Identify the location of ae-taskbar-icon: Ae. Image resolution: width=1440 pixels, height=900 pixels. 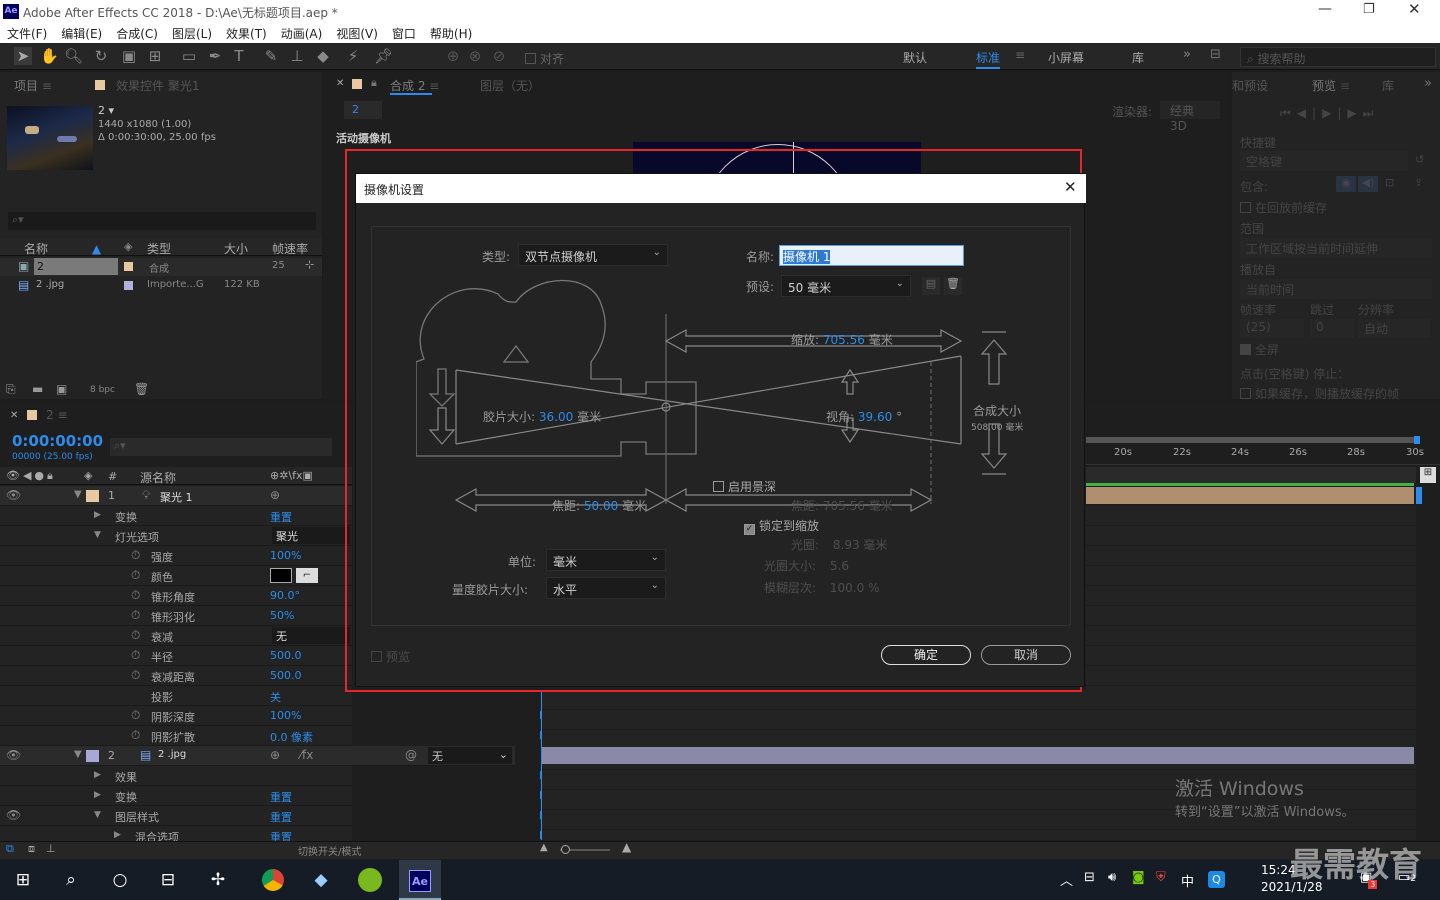
(420, 880).